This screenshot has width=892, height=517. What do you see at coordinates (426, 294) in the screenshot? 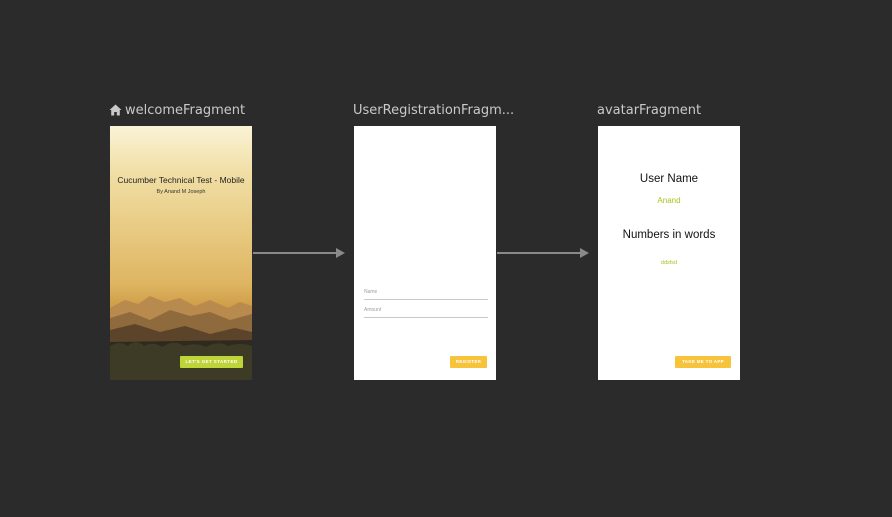
I see `name-field: Name` at bounding box center [426, 294].